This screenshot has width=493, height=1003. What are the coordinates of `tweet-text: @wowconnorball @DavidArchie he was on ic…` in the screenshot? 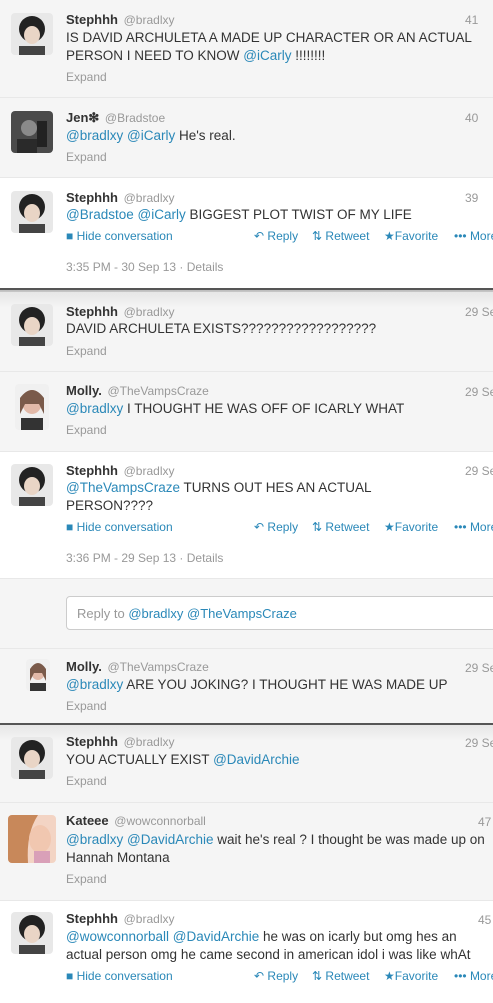 It's located at (268, 945).